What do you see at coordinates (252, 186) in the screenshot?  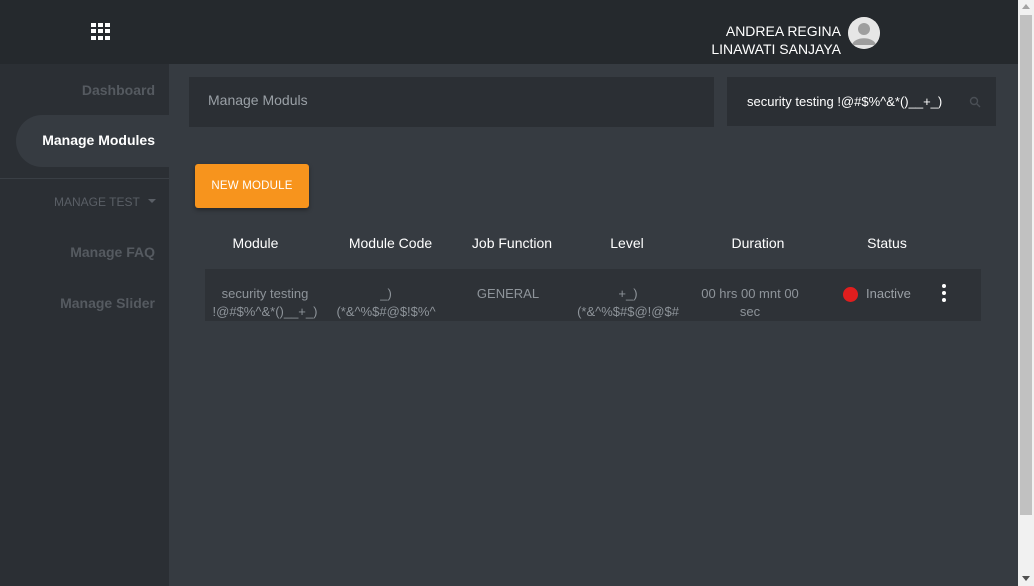 I see `new-module-button: NEW MODULE` at bounding box center [252, 186].